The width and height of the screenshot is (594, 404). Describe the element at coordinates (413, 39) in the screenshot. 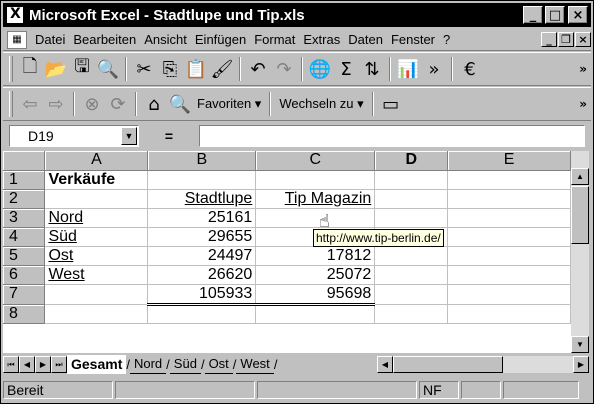

I see `menu-fenster: Fenster` at that location.